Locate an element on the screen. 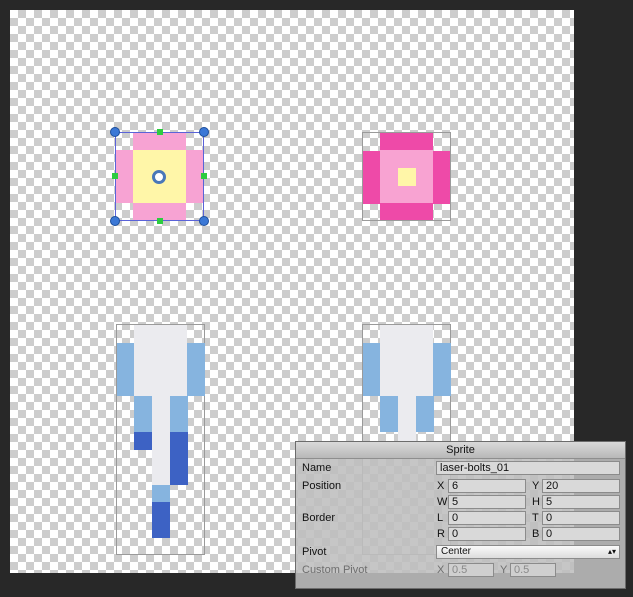 Image resolution: width=633 pixels, height=597 pixels. custom-pivot-y-field is located at coordinates (533, 570).